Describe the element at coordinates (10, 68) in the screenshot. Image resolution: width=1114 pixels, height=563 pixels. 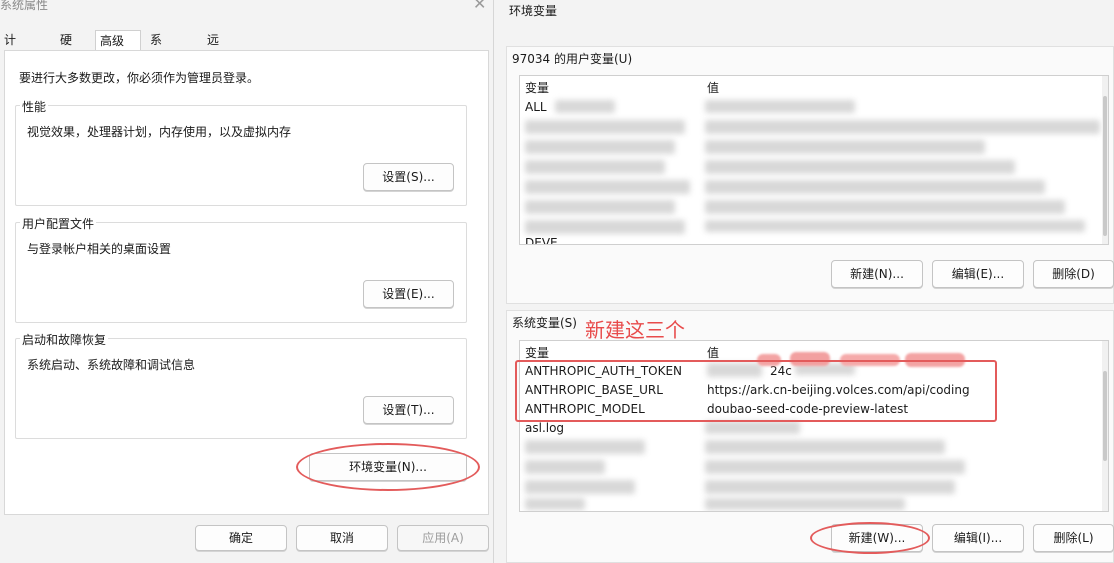
I see `tab-computer-name: 计算机名` at that location.